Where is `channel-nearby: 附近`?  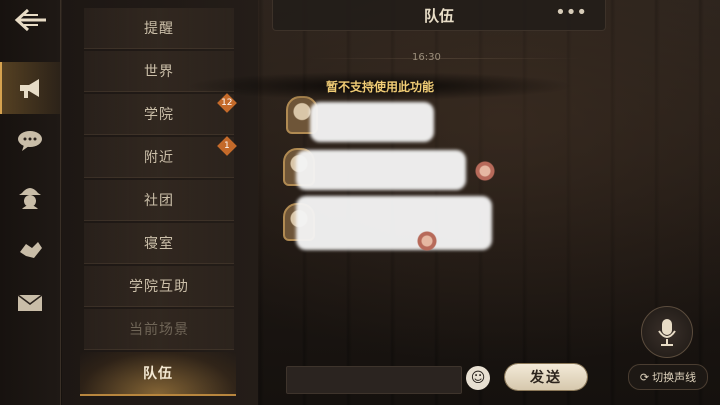
channel-nearby: 附近 is located at coordinates (159, 157).